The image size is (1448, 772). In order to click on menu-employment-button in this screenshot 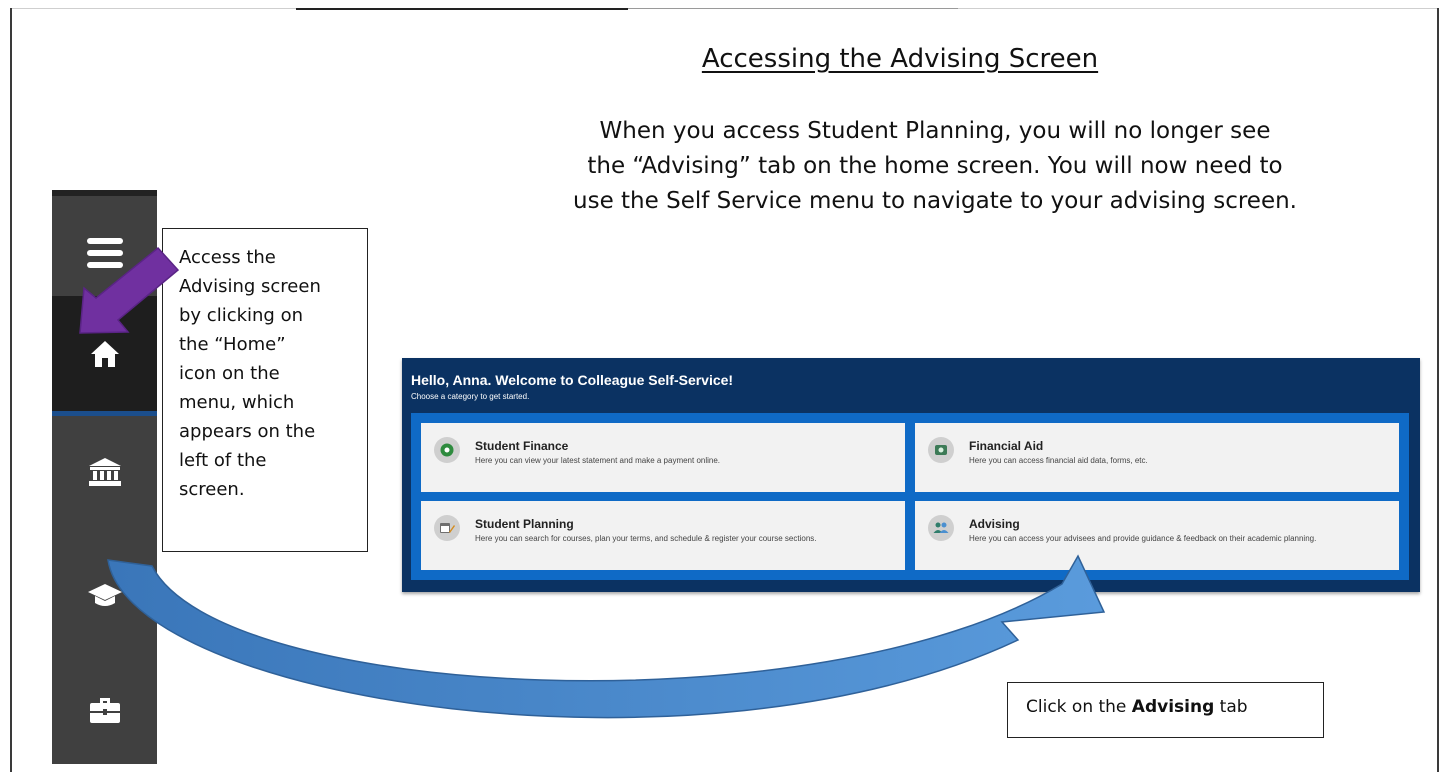, I will do `click(104, 710)`.